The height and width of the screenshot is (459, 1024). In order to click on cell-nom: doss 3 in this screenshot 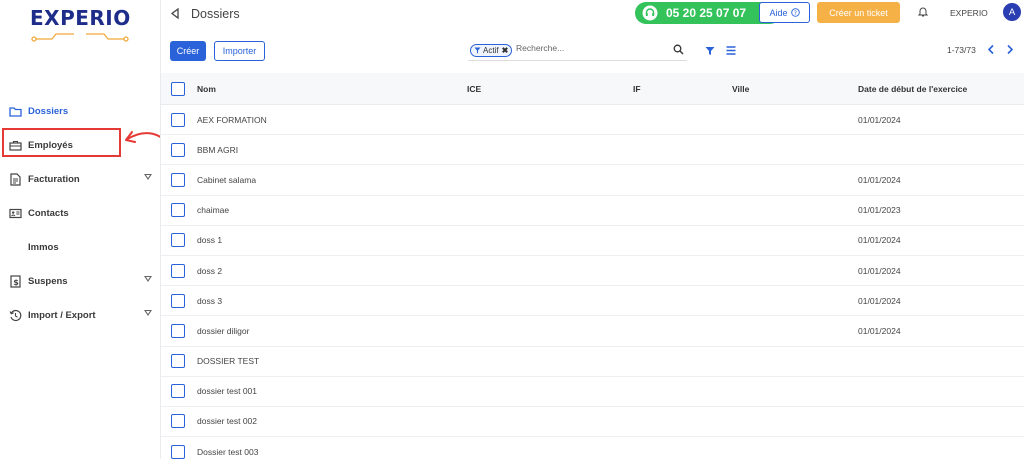, I will do `click(210, 300)`.